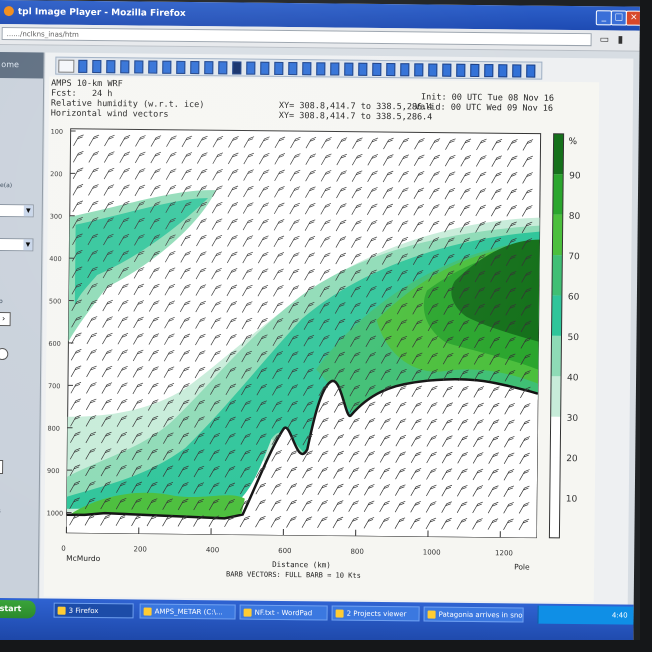 The width and height of the screenshot is (652, 652). What do you see at coordinates (22, 65) in the screenshot?
I see `control-panel-header: ome` at bounding box center [22, 65].